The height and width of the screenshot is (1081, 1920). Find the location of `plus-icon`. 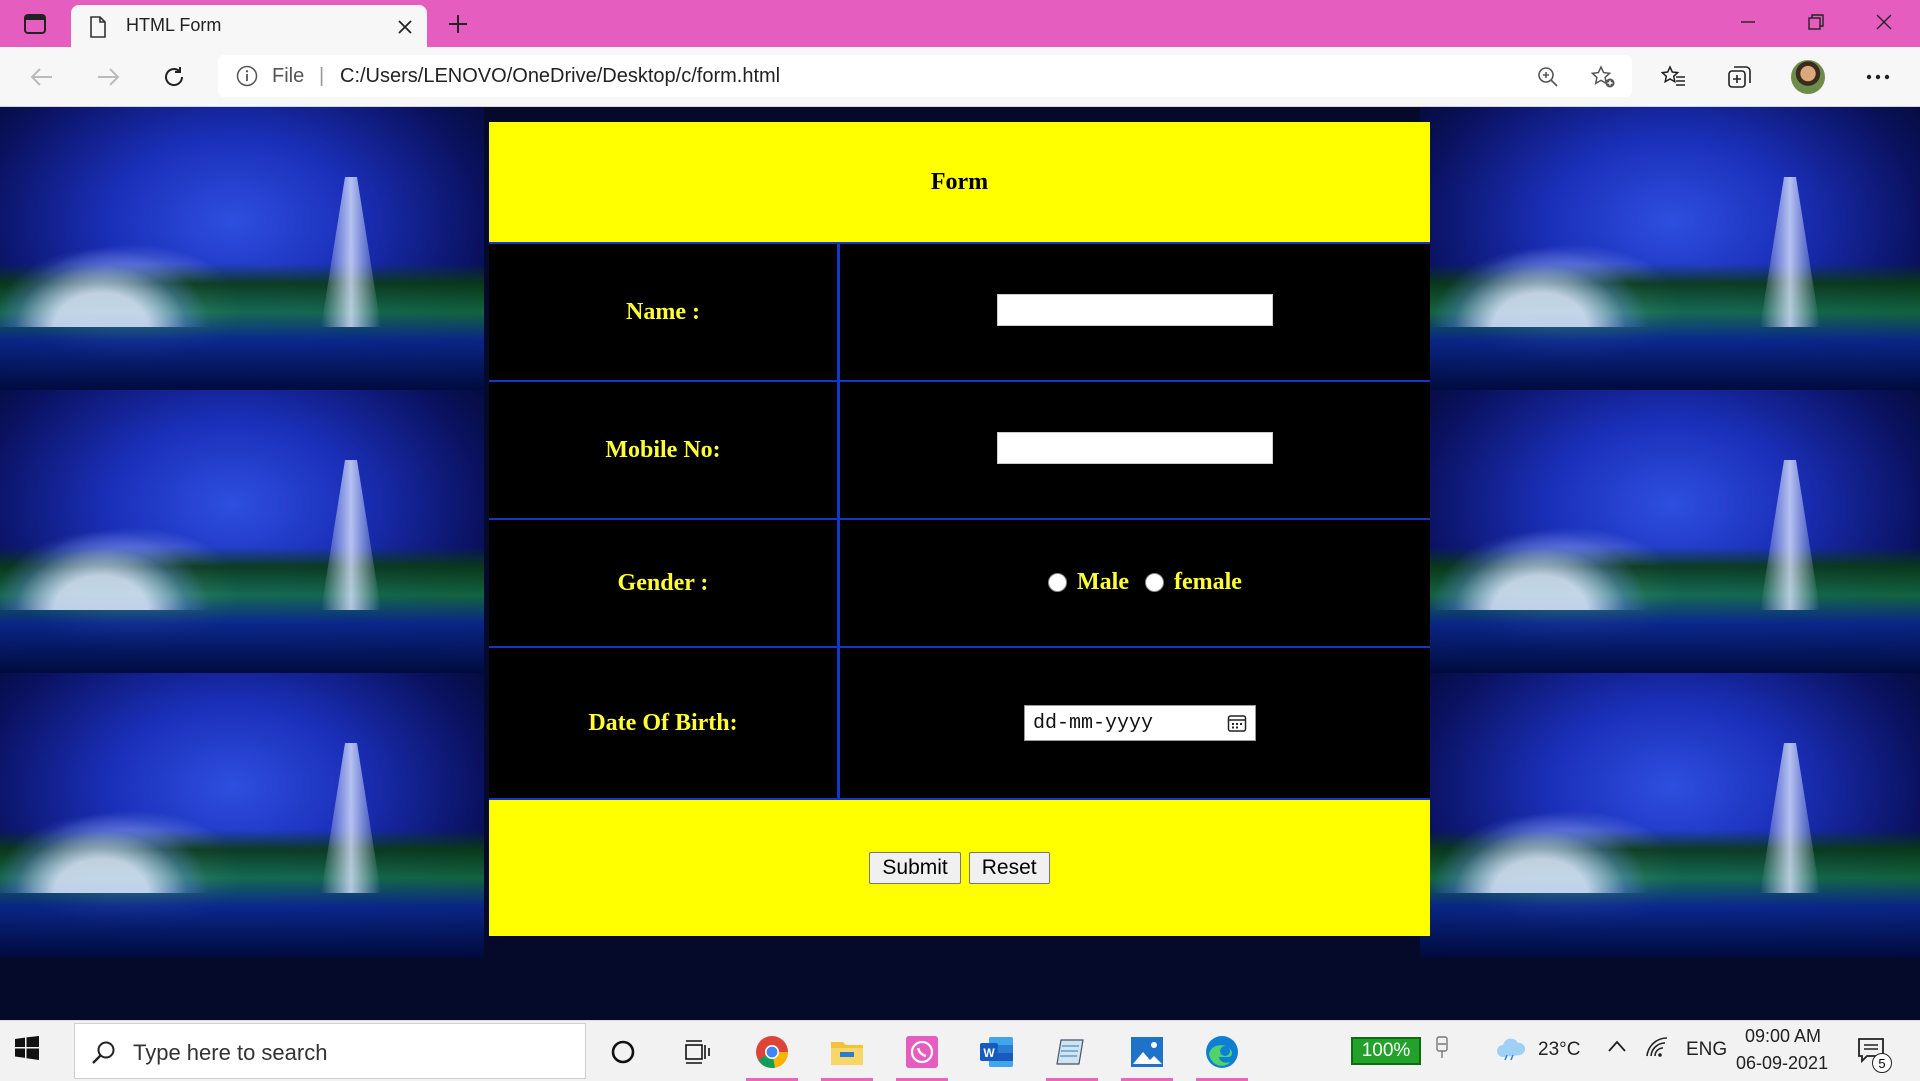

plus-icon is located at coordinates (458, 24).